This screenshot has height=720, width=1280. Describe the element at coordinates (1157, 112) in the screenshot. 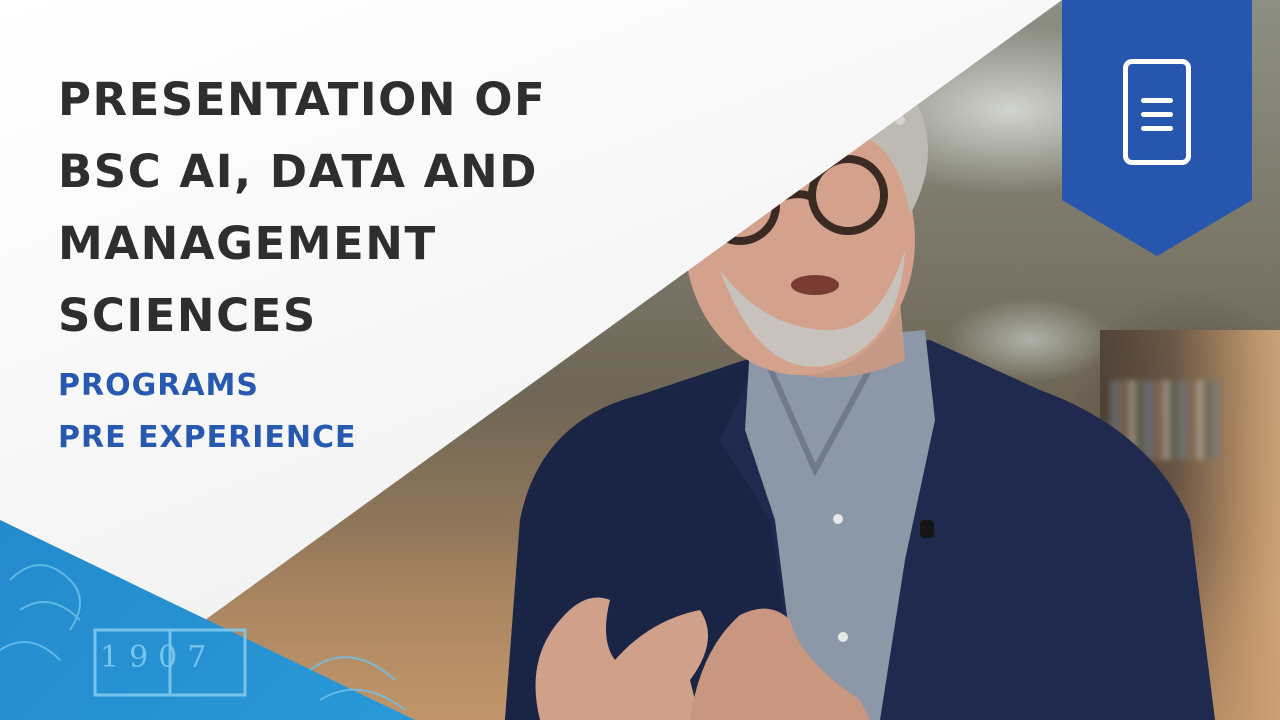

I see `document-icon` at that location.